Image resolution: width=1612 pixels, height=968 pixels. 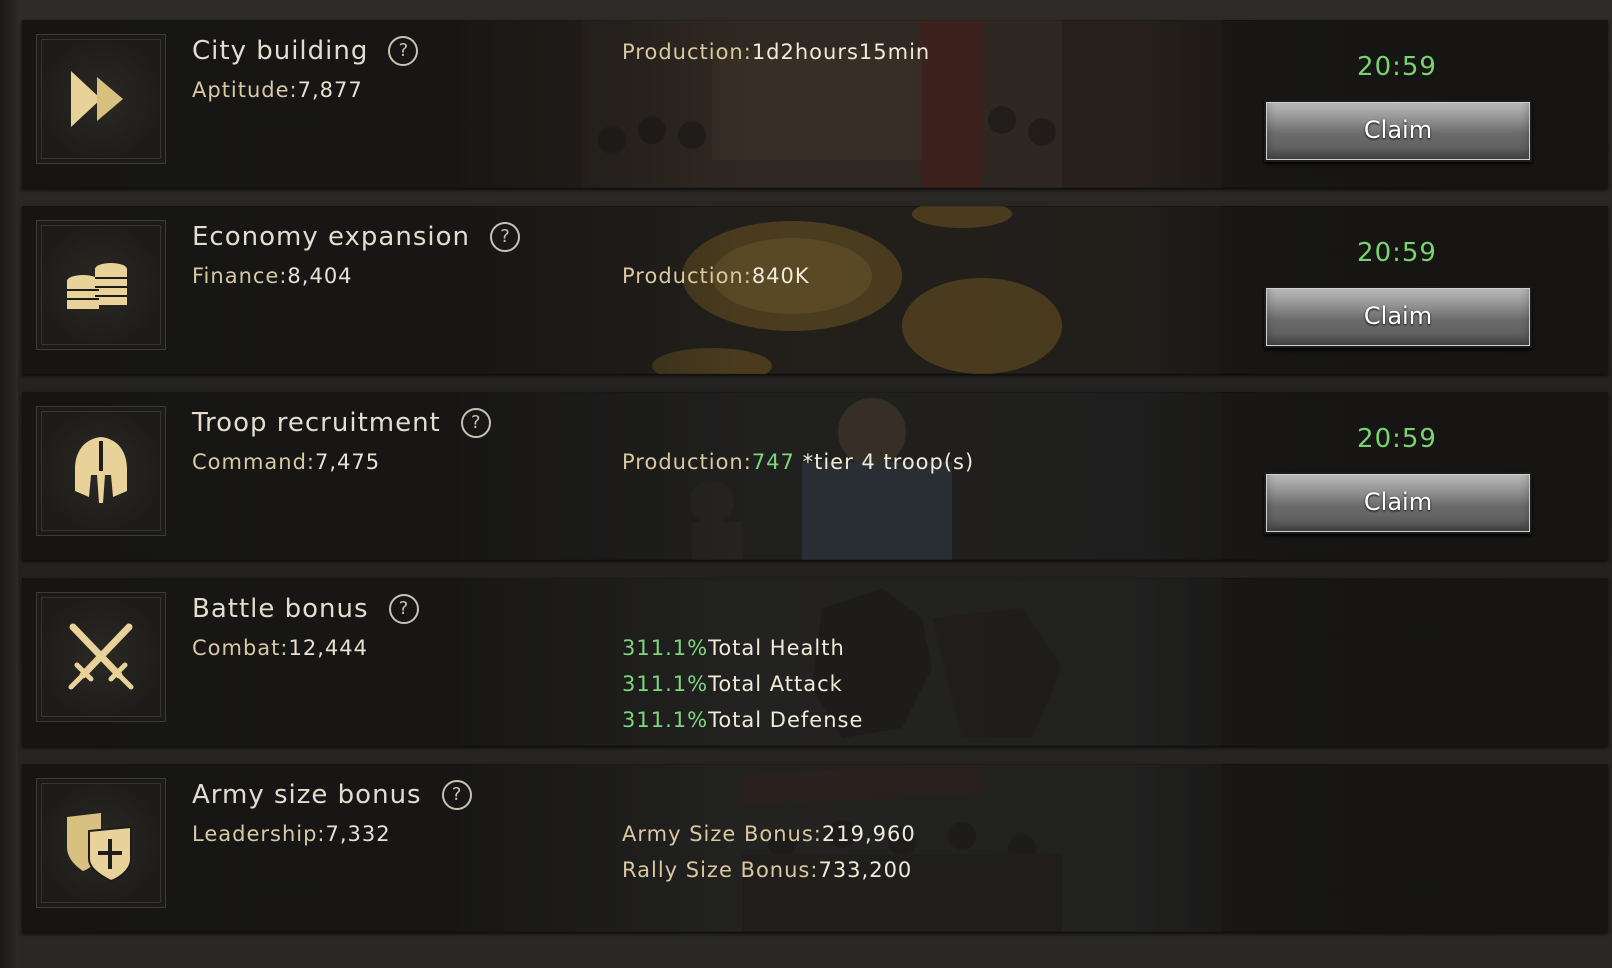 What do you see at coordinates (305, 609) in the screenshot?
I see `row-title: Battle bonus?` at bounding box center [305, 609].